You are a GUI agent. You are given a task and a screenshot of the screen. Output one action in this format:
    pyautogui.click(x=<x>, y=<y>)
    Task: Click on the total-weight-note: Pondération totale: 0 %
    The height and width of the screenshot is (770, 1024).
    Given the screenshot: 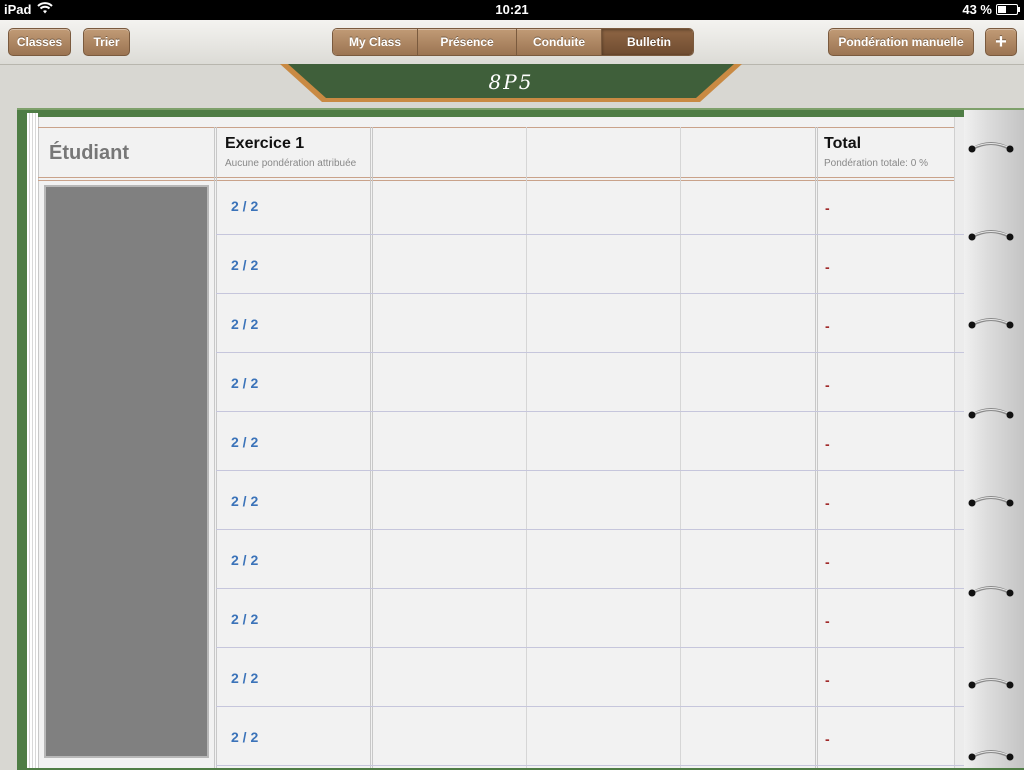 What is the action you would take?
    pyautogui.click(x=876, y=163)
    